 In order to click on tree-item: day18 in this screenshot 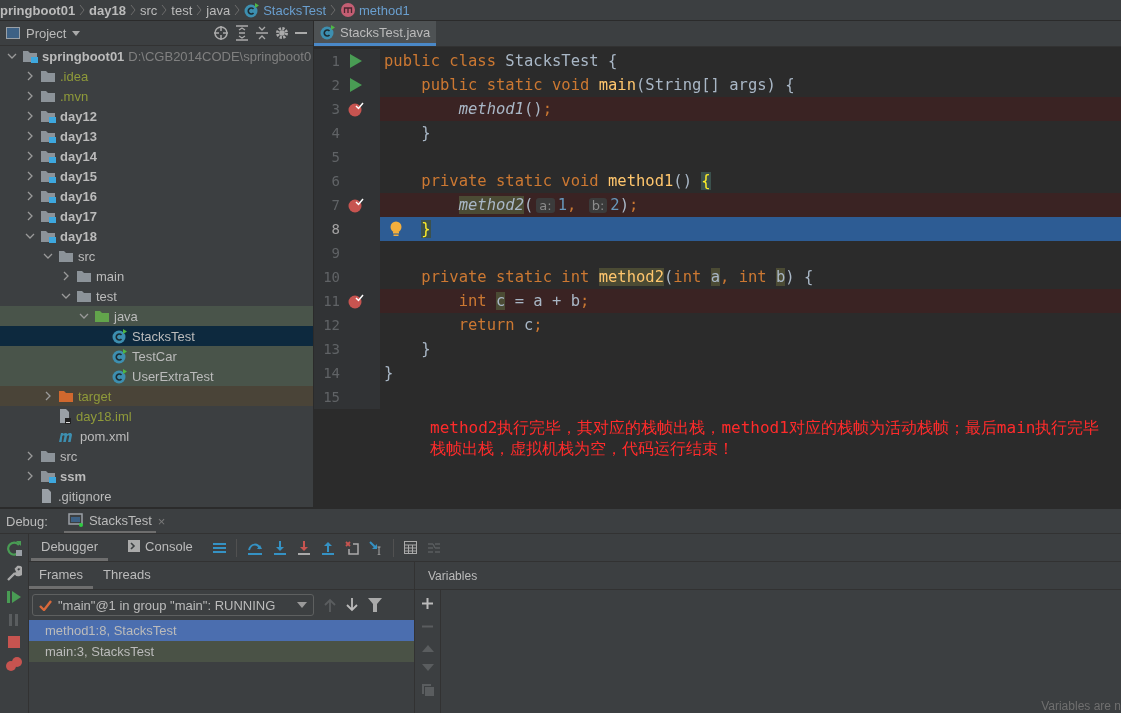, I will do `click(156, 236)`.